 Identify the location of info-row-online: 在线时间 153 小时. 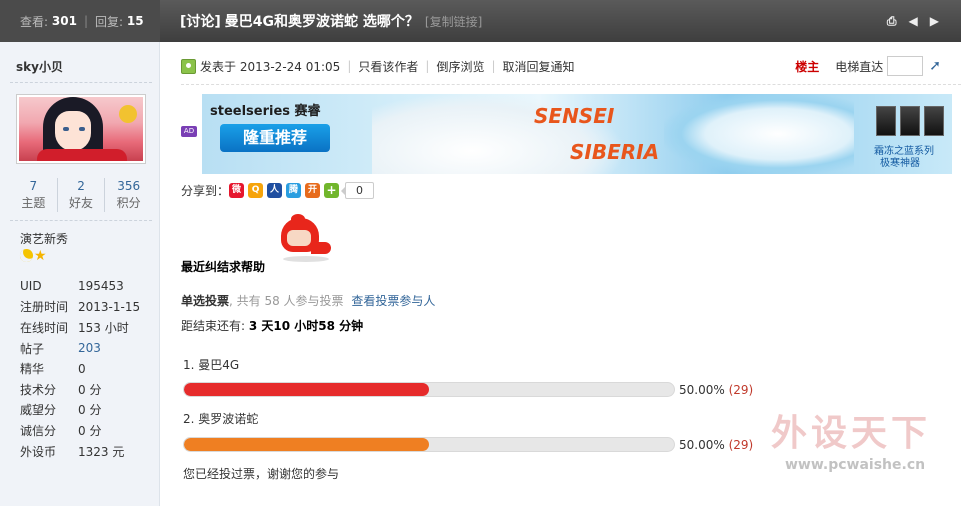
(90, 327).